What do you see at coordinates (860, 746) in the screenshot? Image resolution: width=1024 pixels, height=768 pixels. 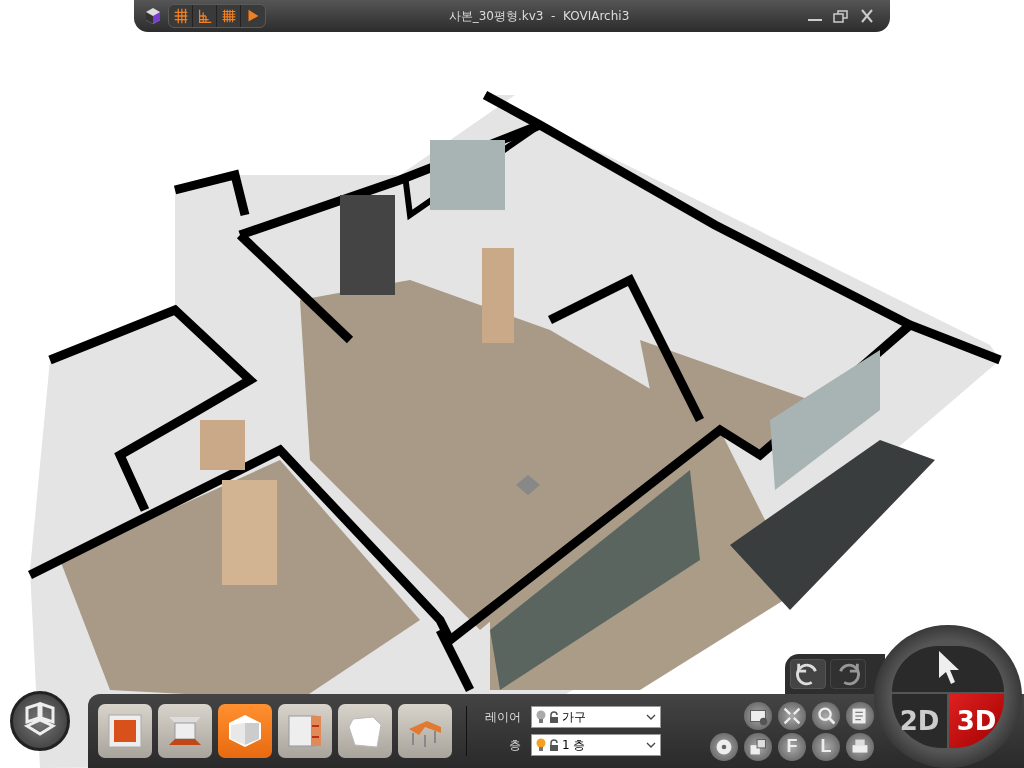 I see `printer-tool-button` at bounding box center [860, 746].